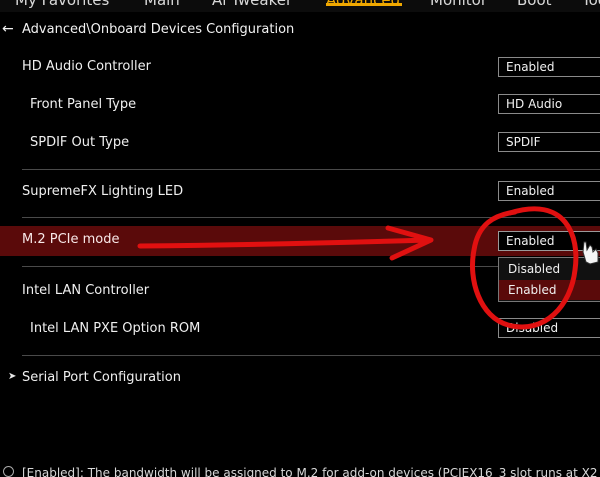  Describe the element at coordinates (549, 104) in the screenshot. I see `front-panel-select: HD Audio` at that location.